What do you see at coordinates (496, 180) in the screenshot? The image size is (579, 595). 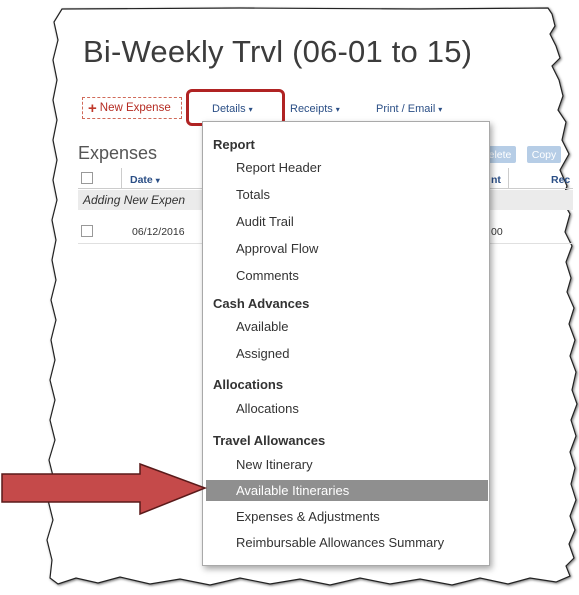 I see `column-header-amount: nt` at bounding box center [496, 180].